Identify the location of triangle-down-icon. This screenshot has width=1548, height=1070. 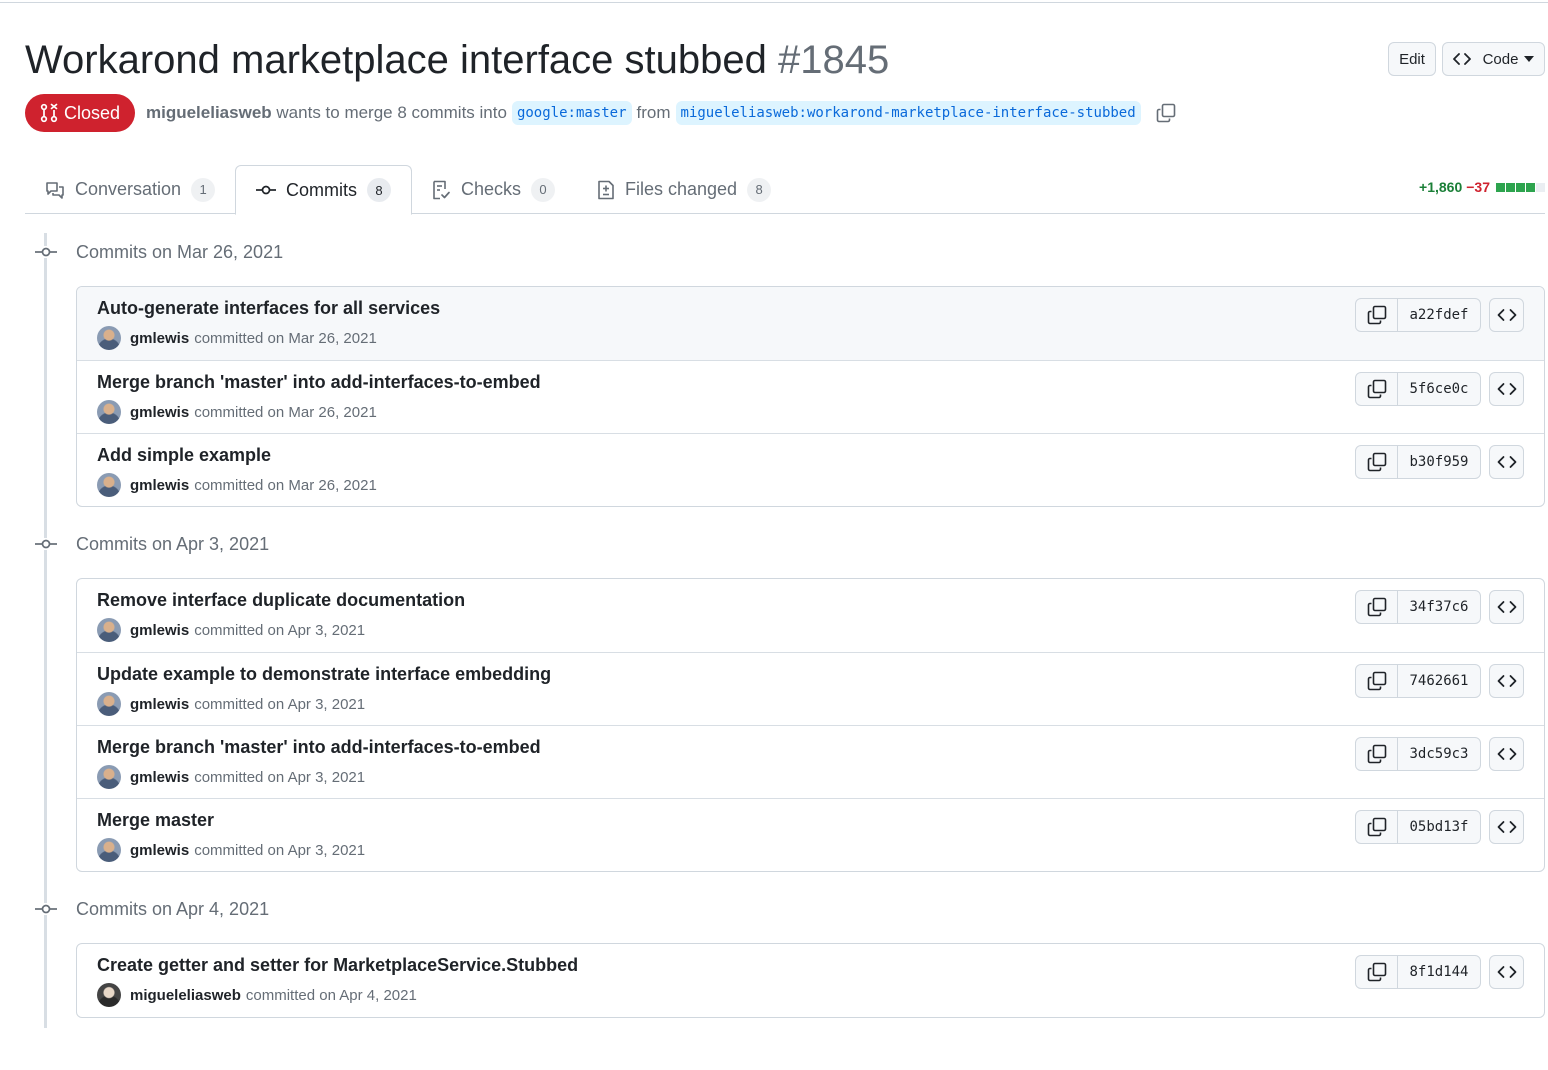
(1528, 59).